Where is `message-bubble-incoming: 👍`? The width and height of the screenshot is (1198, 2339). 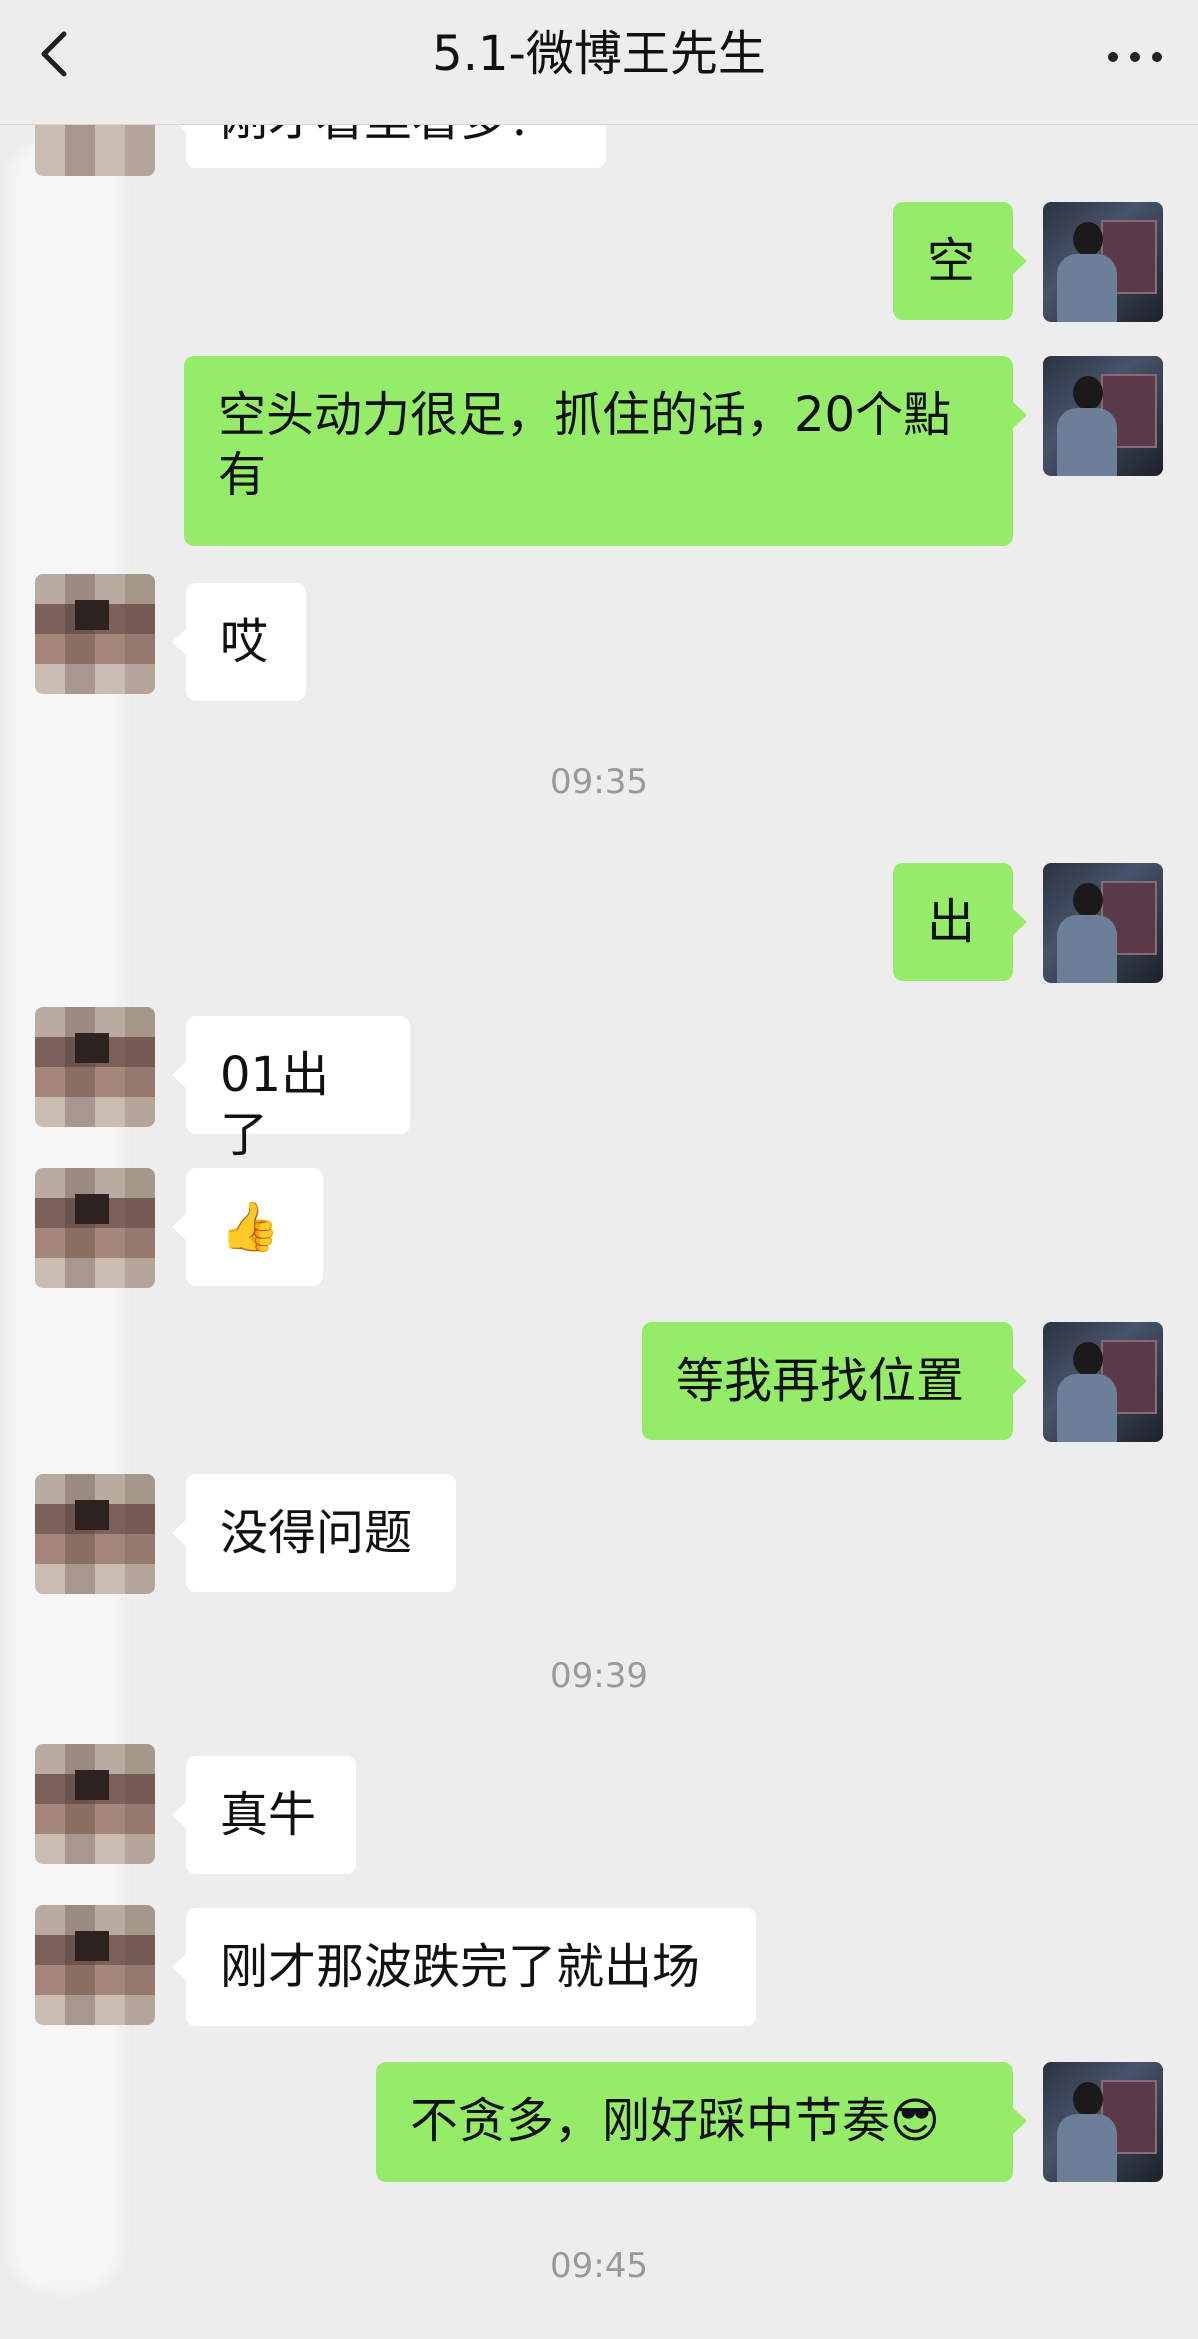
message-bubble-incoming: 👍 is located at coordinates (247, 1227).